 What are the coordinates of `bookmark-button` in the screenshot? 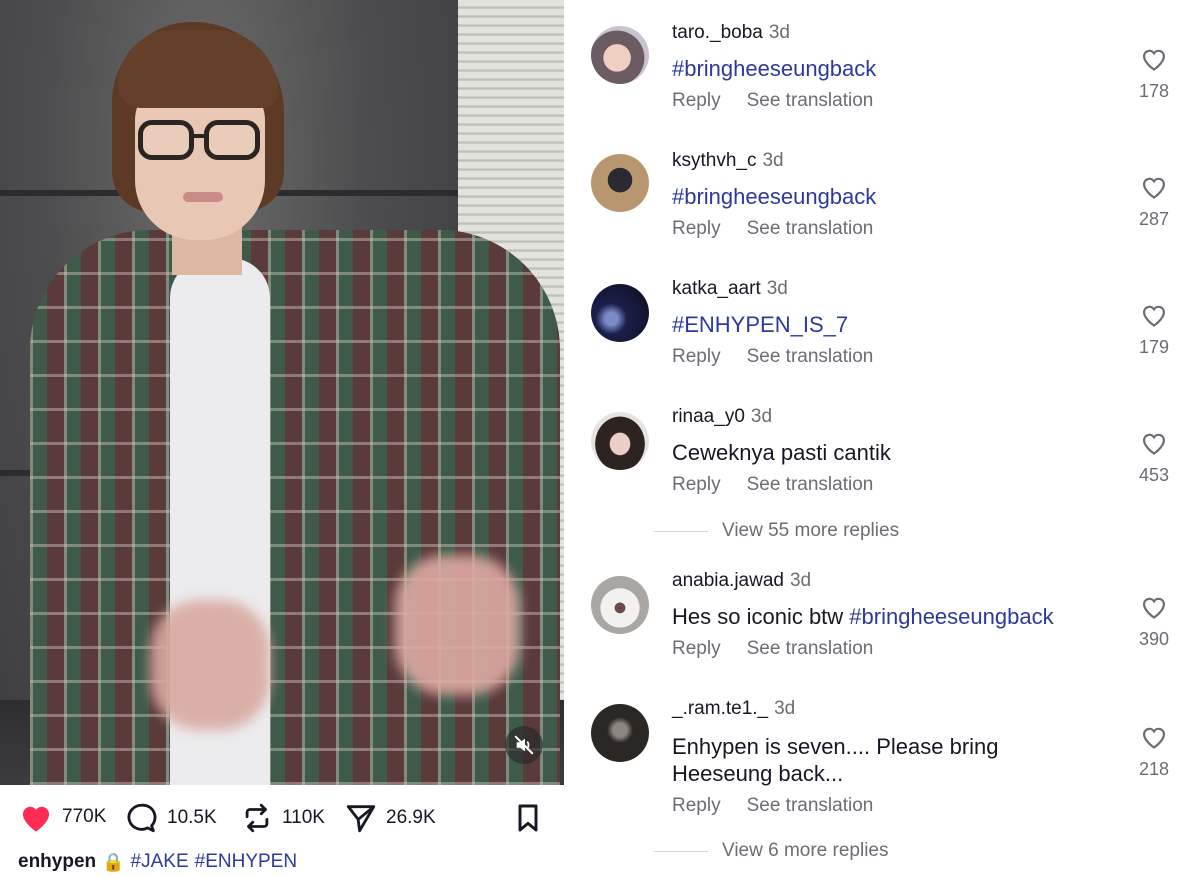 It's located at (528, 818).